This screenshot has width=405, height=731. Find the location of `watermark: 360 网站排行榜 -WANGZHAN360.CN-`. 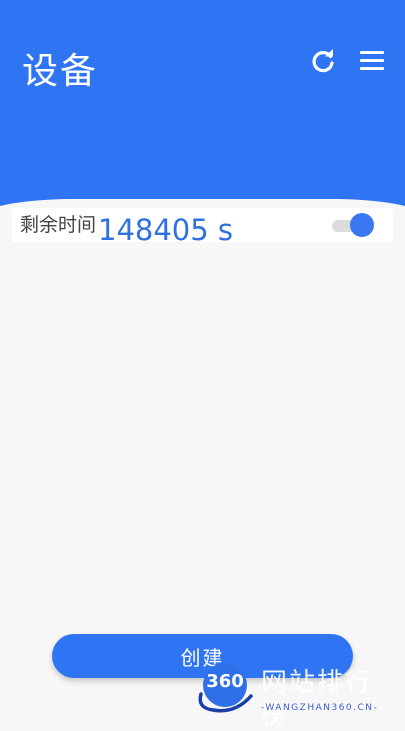

watermark: 360 网站排行榜 -WANGZHAN360.CN- is located at coordinates (297, 695).